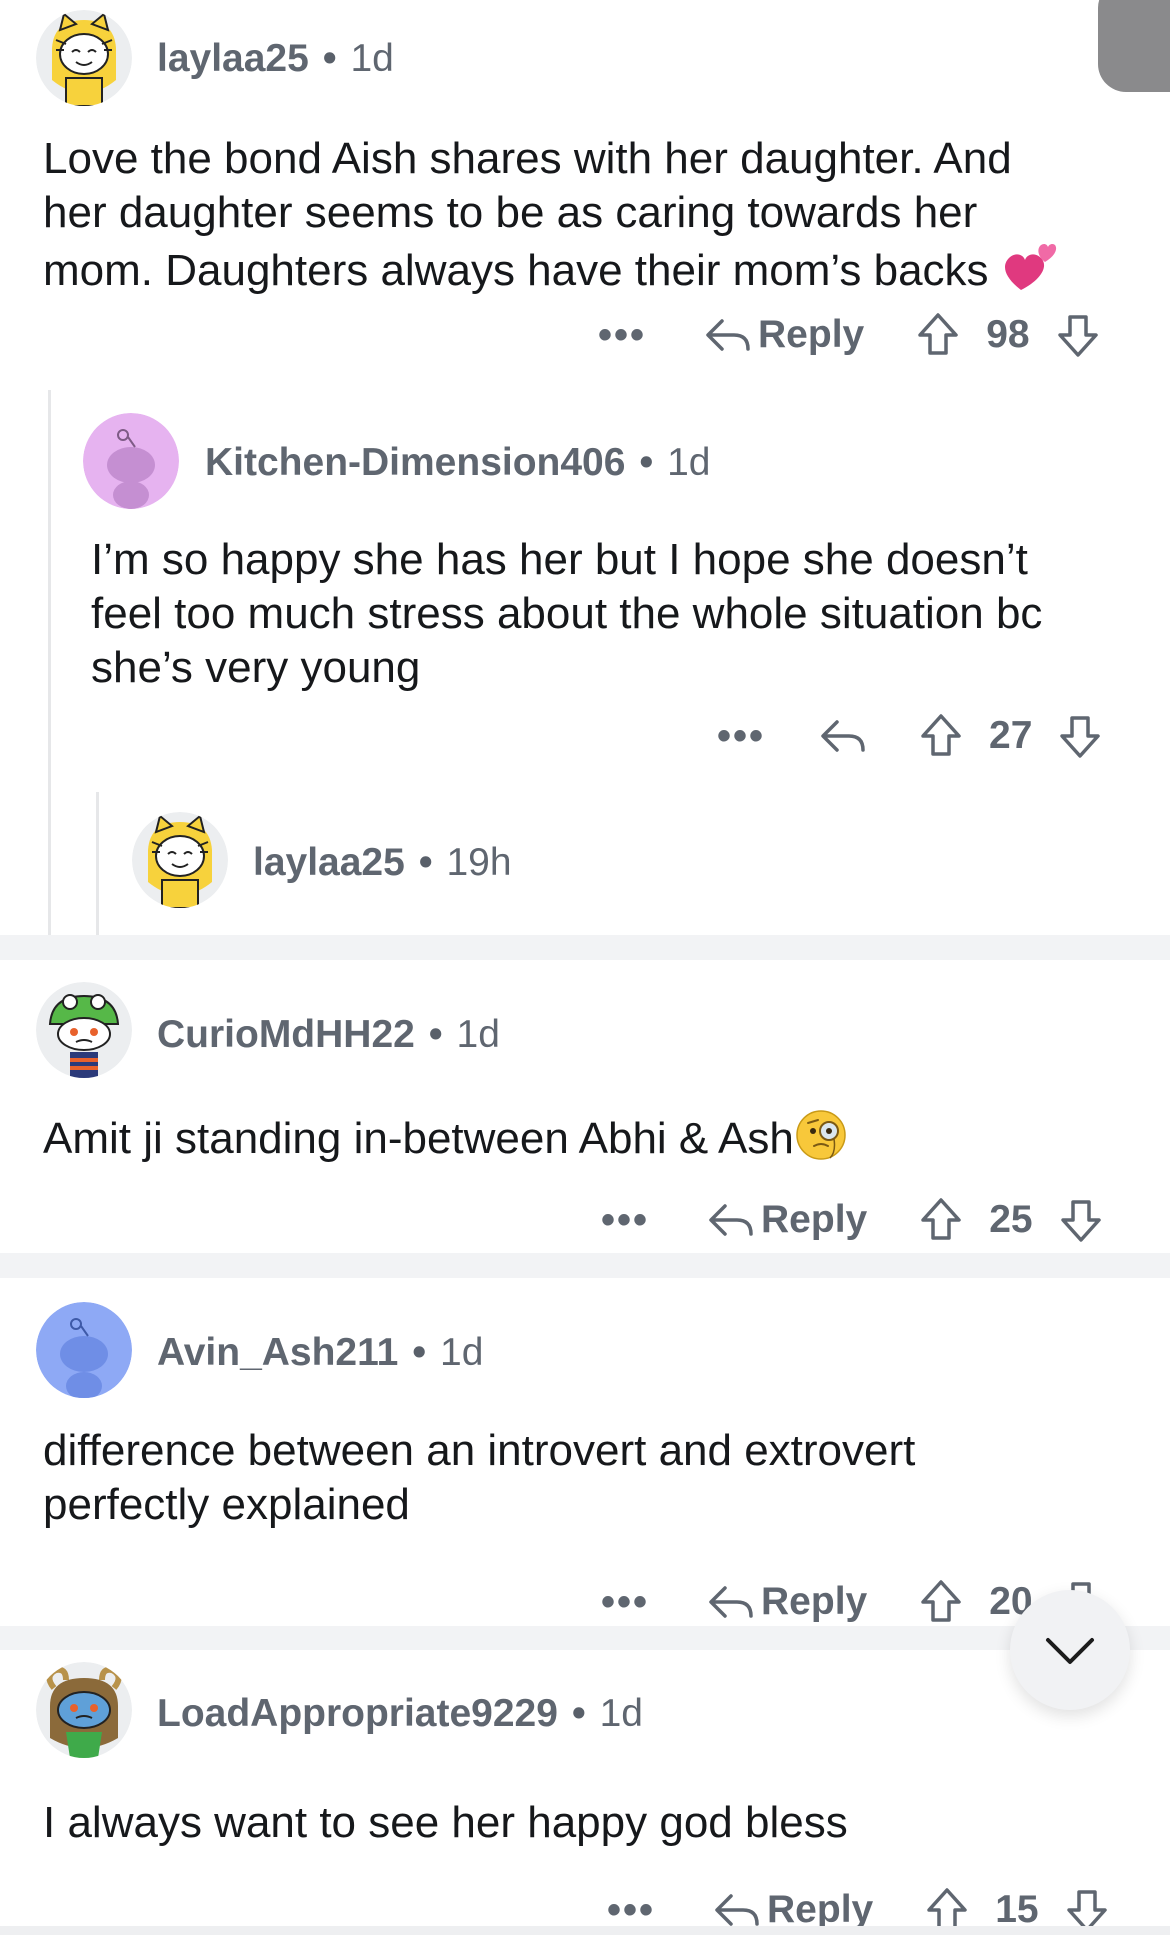 Image resolution: width=1170 pixels, height=1940 pixels. What do you see at coordinates (1008, 334) in the screenshot?
I see `vote-score: 98` at bounding box center [1008, 334].